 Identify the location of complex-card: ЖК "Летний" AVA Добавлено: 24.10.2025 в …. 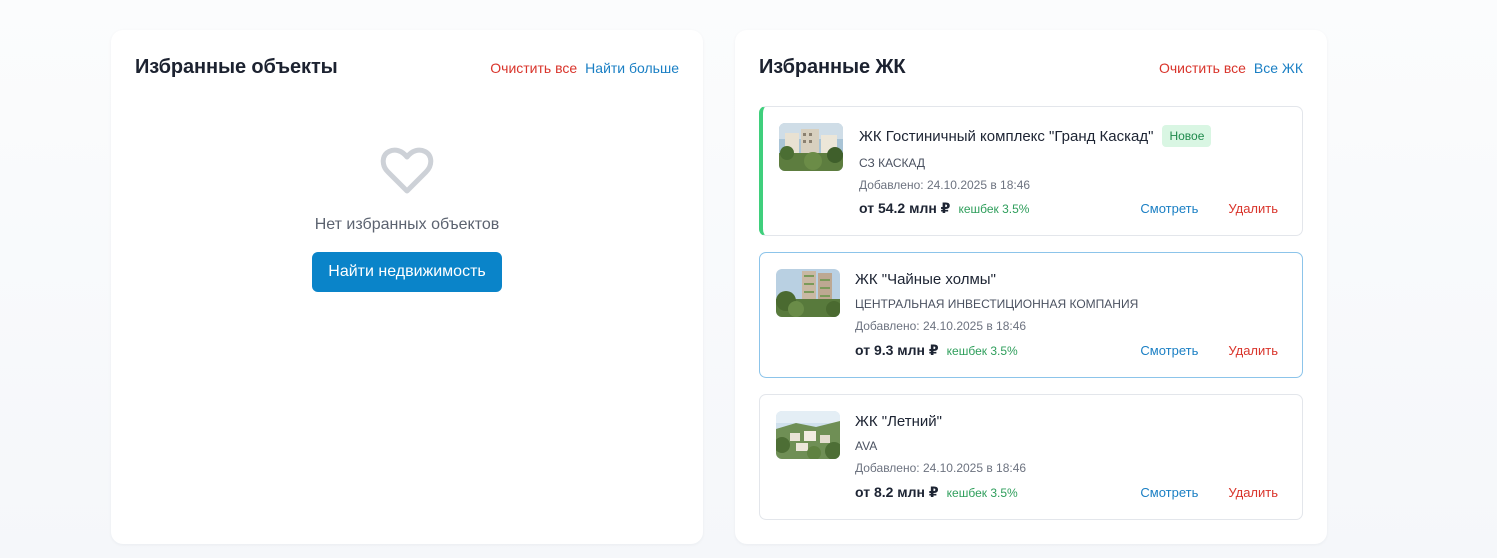
(1031, 457).